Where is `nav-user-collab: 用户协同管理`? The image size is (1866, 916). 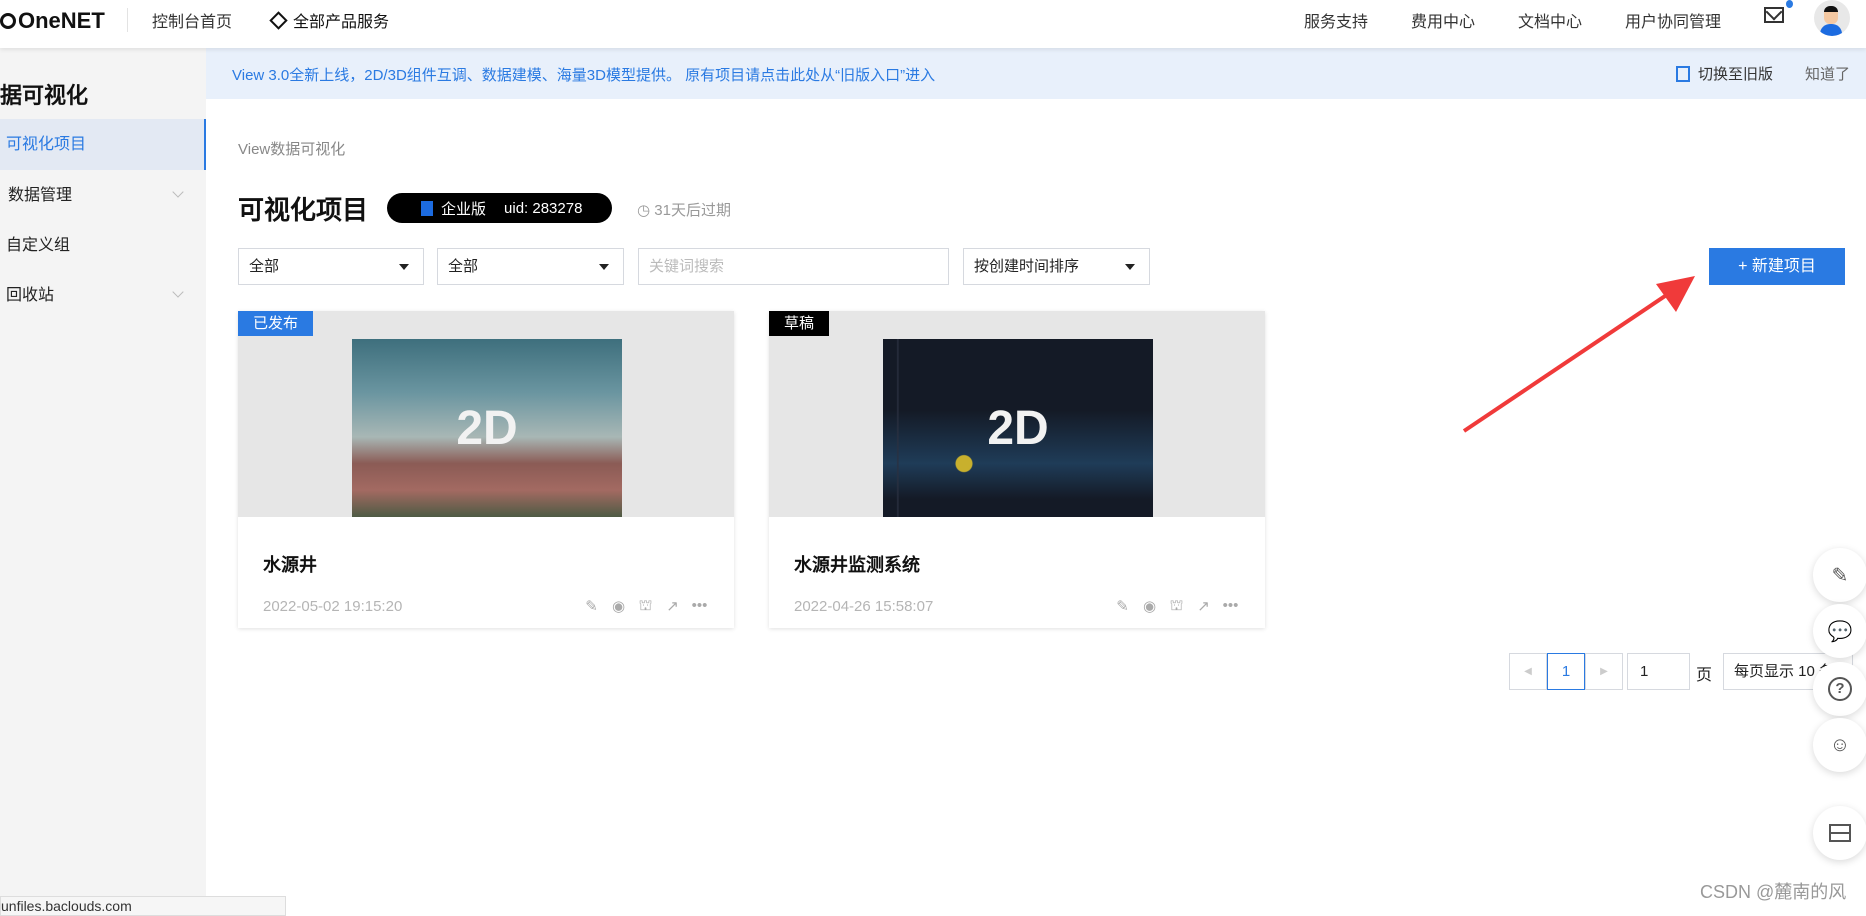
nav-user-collab: 用户协同管理 is located at coordinates (1673, 20).